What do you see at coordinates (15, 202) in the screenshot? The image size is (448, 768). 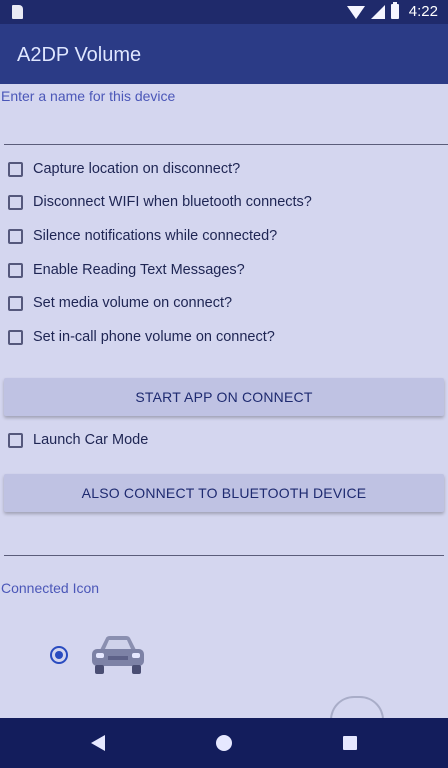 I see `disconnect-wifi-checkbox` at bounding box center [15, 202].